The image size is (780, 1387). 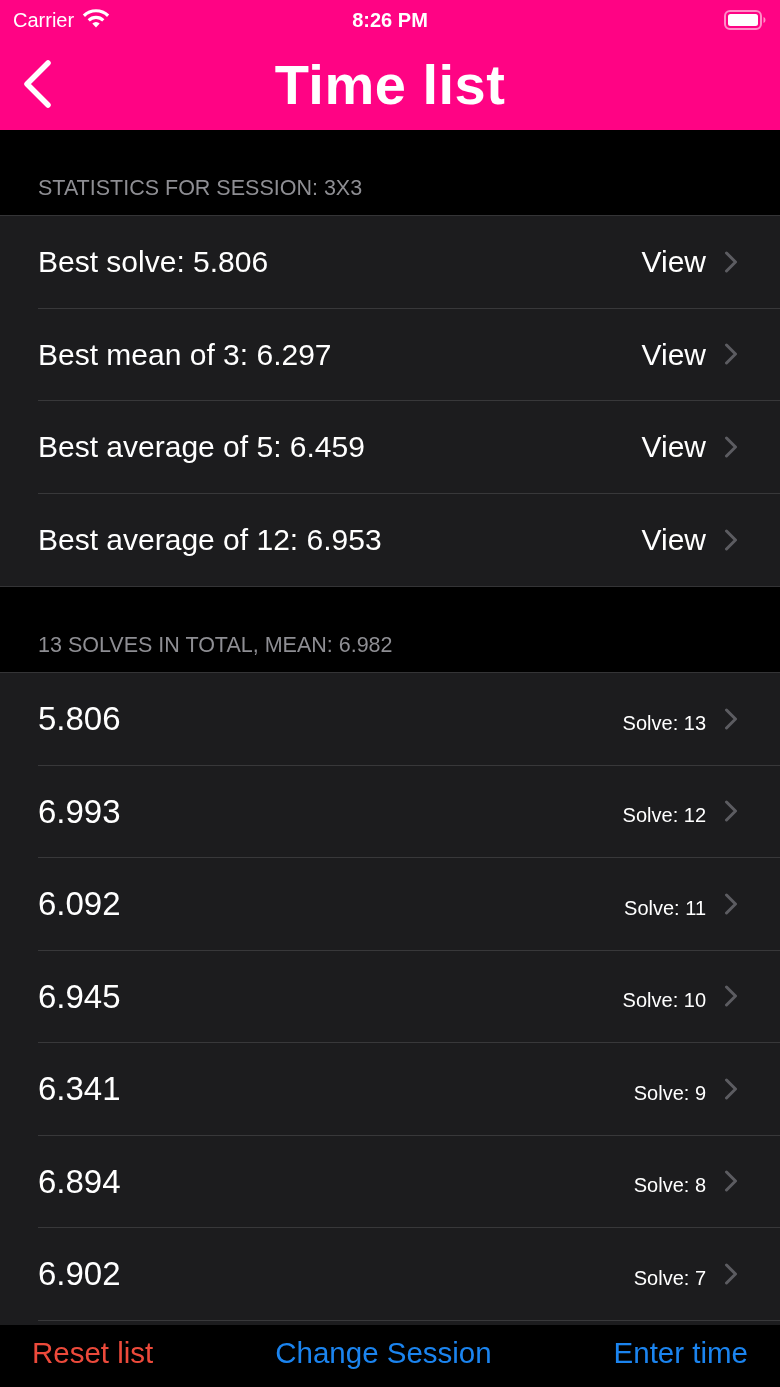 I want to click on statistic-row: Best average of 12: 6.953 View, so click(x=390, y=539).